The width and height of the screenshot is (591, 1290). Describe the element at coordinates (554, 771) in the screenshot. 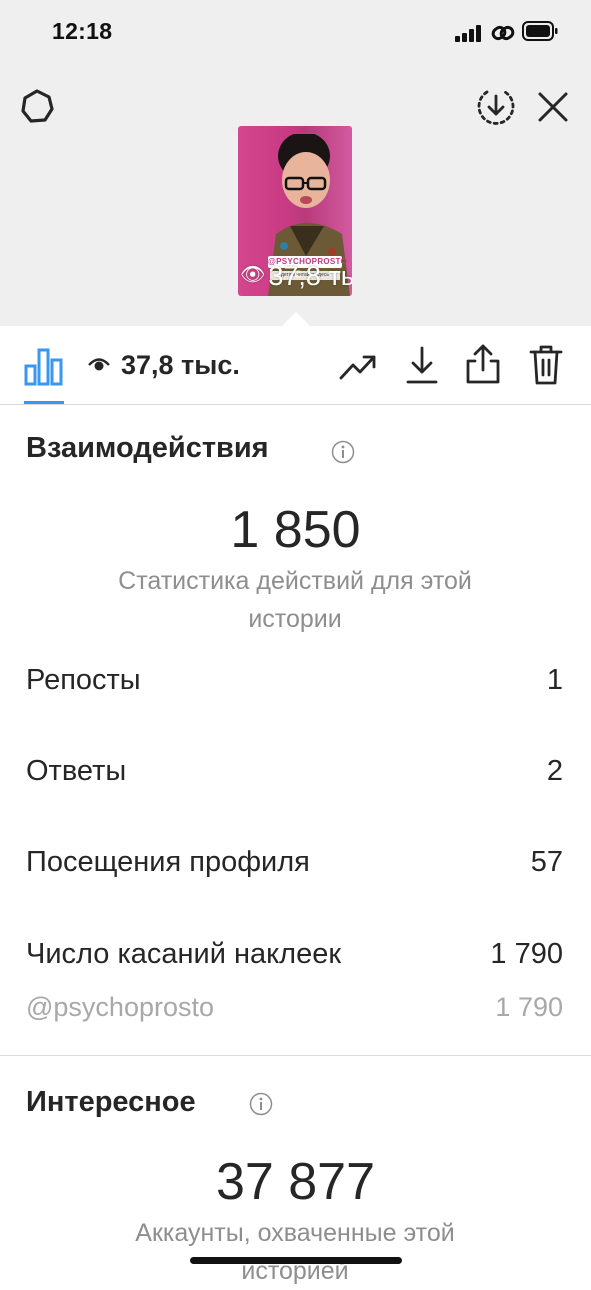

I see `replies-value: 2` at that location.